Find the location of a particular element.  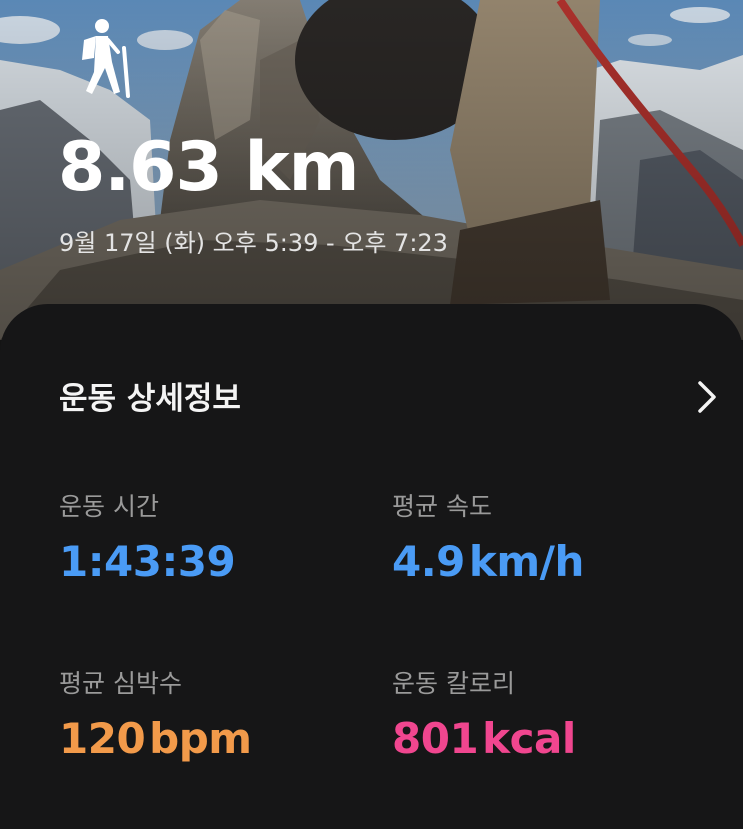

stat-value: 120bpm is located at coordinates (219, 739).